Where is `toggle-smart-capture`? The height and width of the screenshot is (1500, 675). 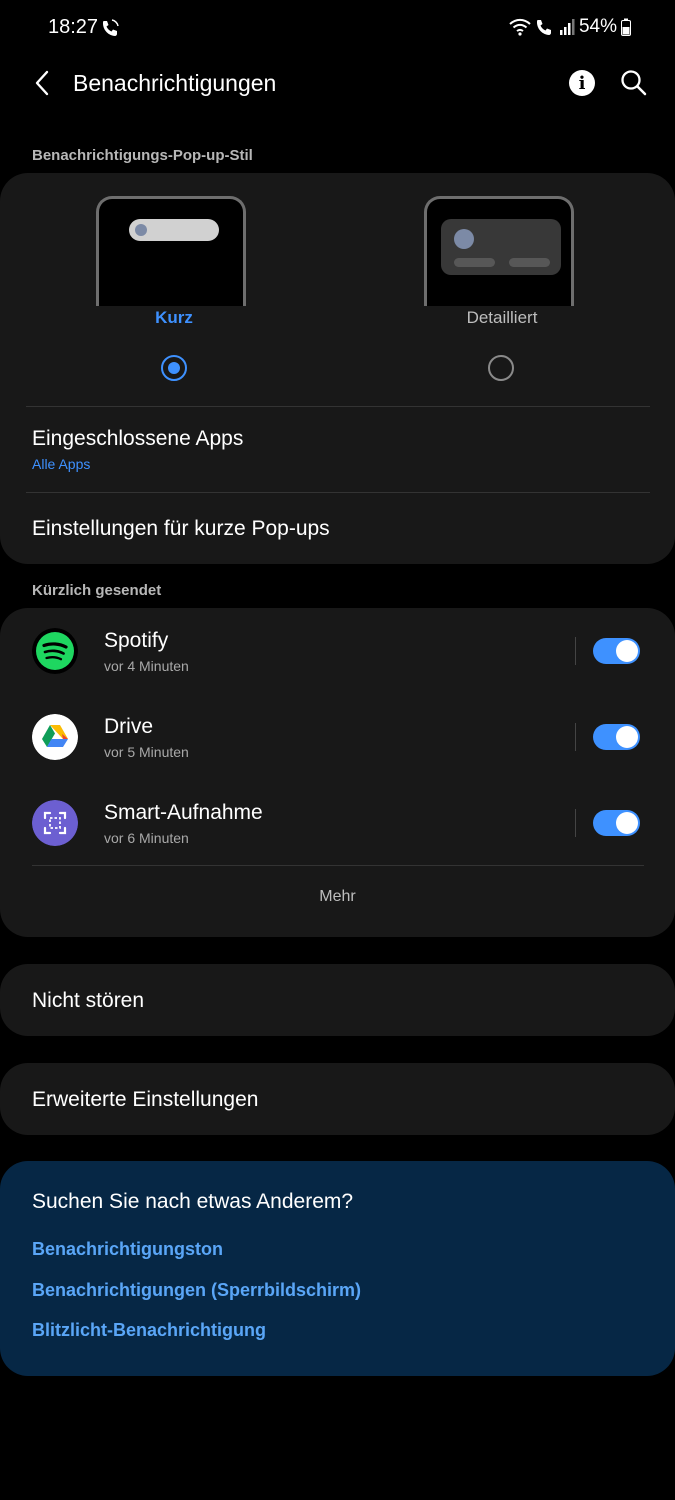 toggle-smart-capture is located at coordinates (616, 823).